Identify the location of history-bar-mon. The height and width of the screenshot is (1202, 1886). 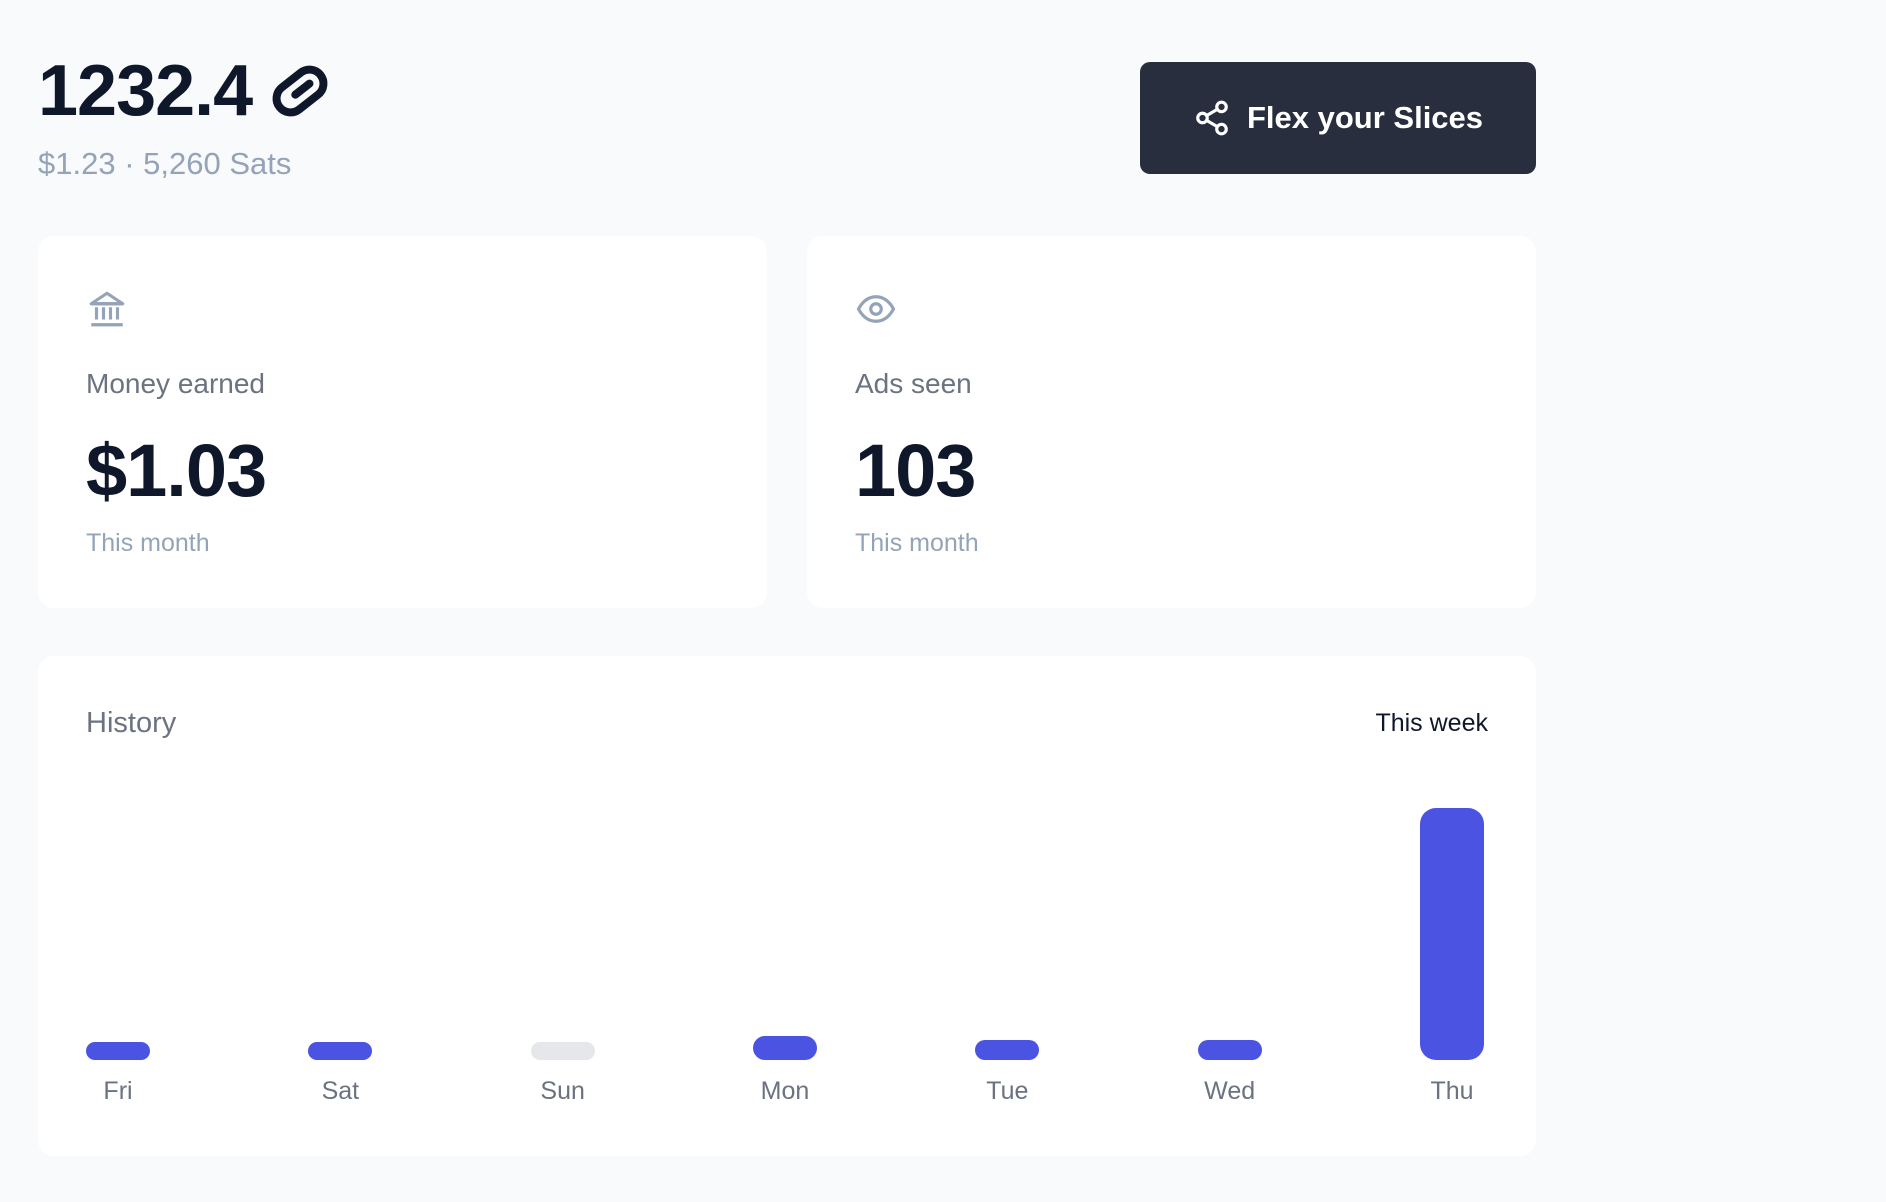
(785, 1047).